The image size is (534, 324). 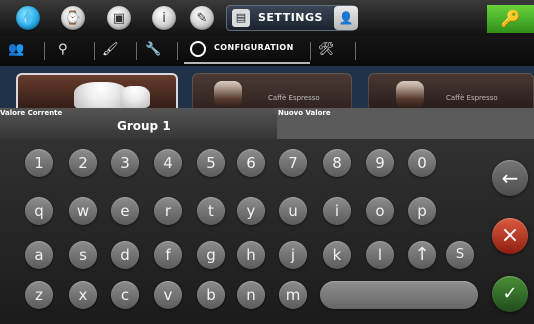 I want to click on top-navigation-bar: 💧 ⌚ ▣ i ✎ ▤ SETTINGS 👤 🔑, so click(x=267, y=18).